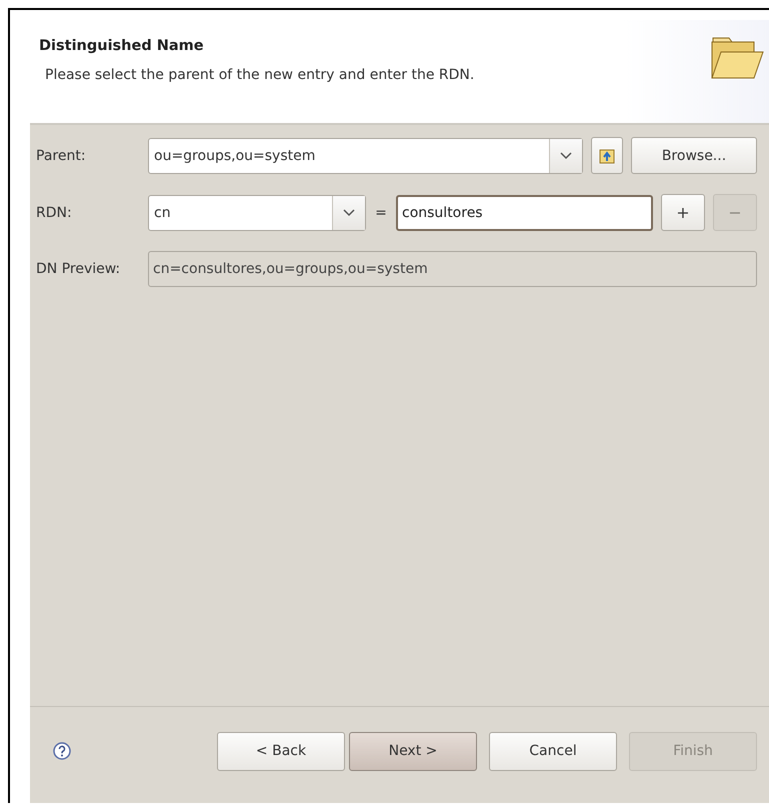  Describe the element at coordinates (61, 156) in the screenshot. I see `field-label: Parent:` at that location.